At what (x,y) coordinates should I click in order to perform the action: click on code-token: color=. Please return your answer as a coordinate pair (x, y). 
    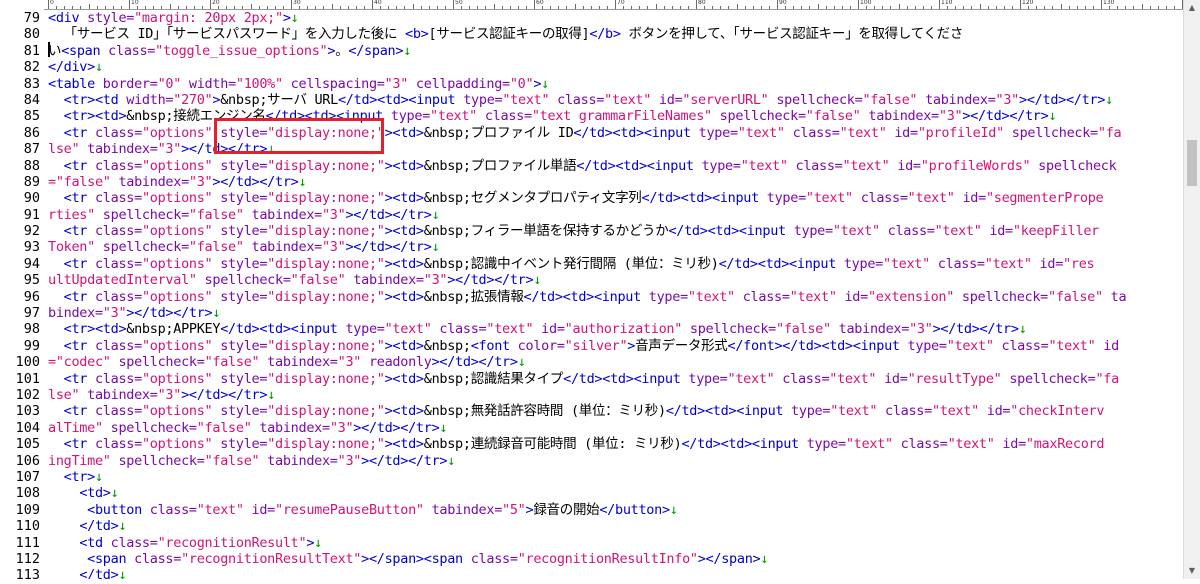
    Looking at the image, I should click on (537, 345).